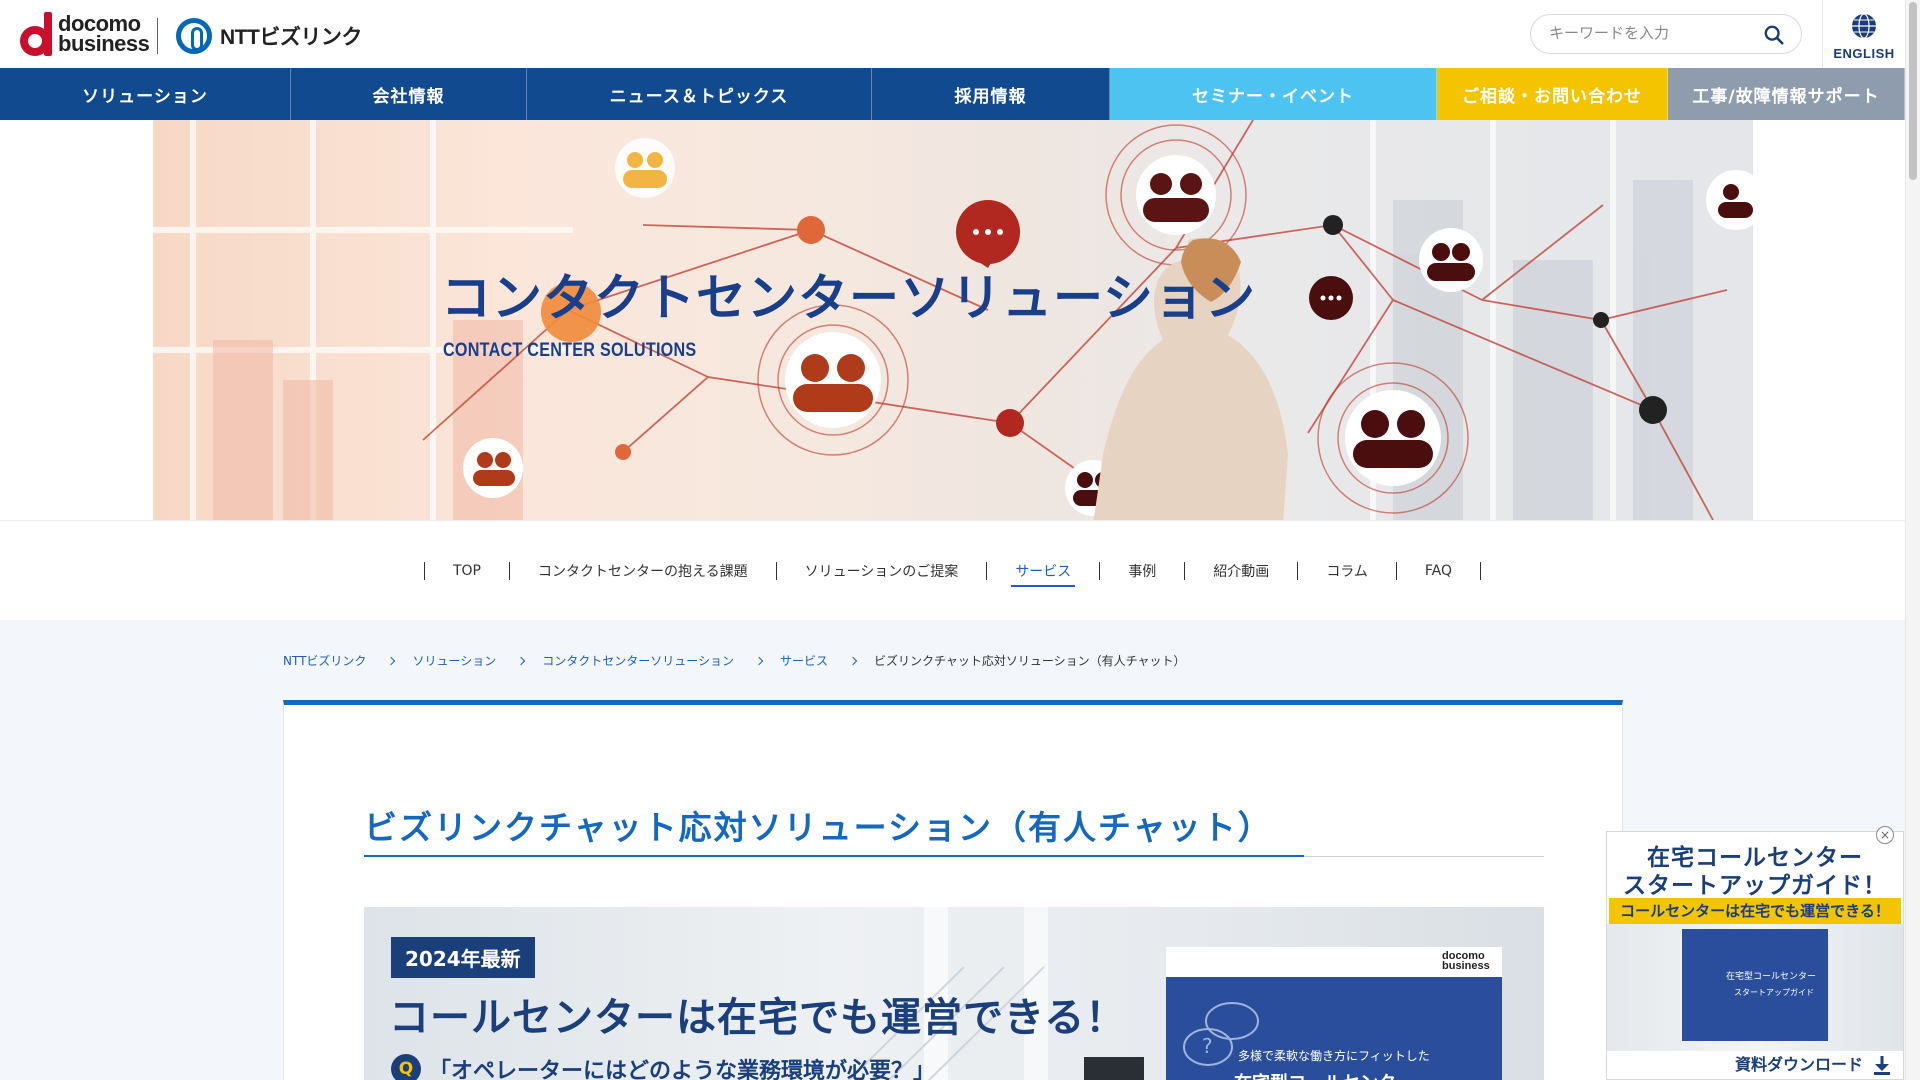  Describe the element at coordinates (467, 571) in the screenshot. I see `lnav-top: TOP` at that location.